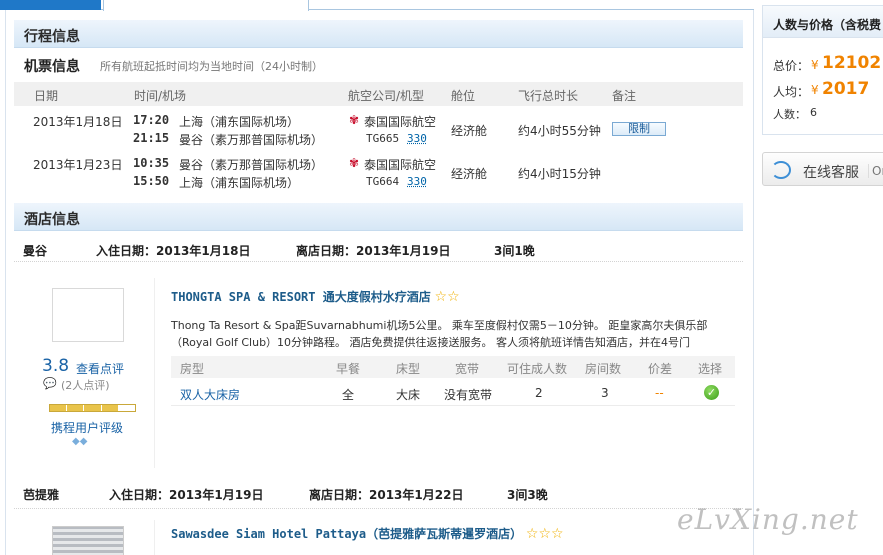  Describe the element at coordinates (544, 534) in the screenshot. I see `star-rating-icon: ☆☆☆` at that location.